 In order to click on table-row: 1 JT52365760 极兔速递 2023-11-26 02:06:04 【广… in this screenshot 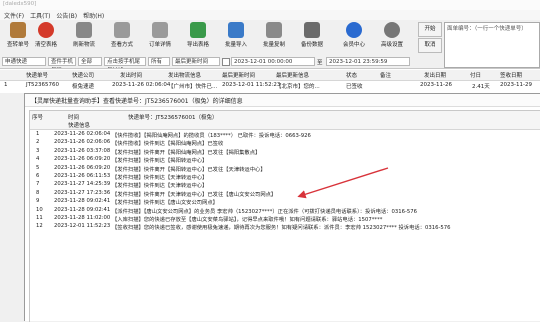, I will do `click(270, 86)`.